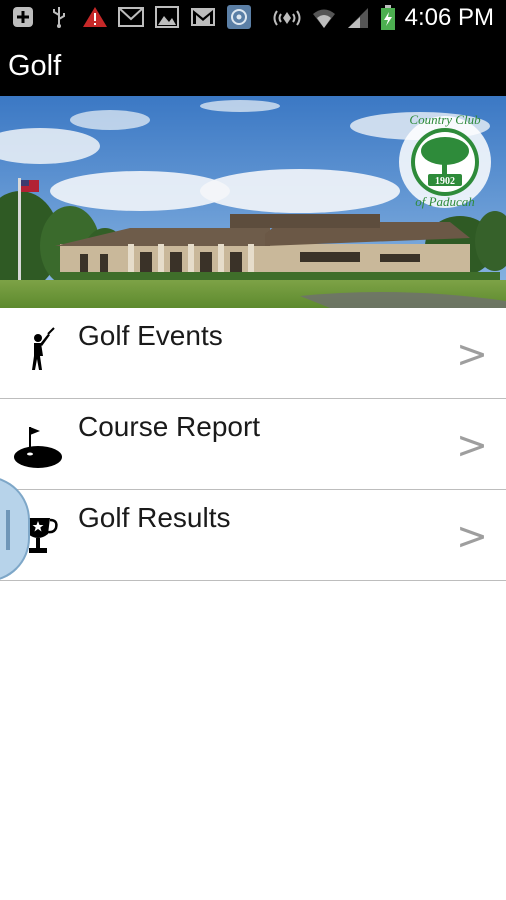 This screenshot has width=506, height=900. Describe the element at coordinates (38, 445) in the screenshot. I see `green-flag-icon` at that location.